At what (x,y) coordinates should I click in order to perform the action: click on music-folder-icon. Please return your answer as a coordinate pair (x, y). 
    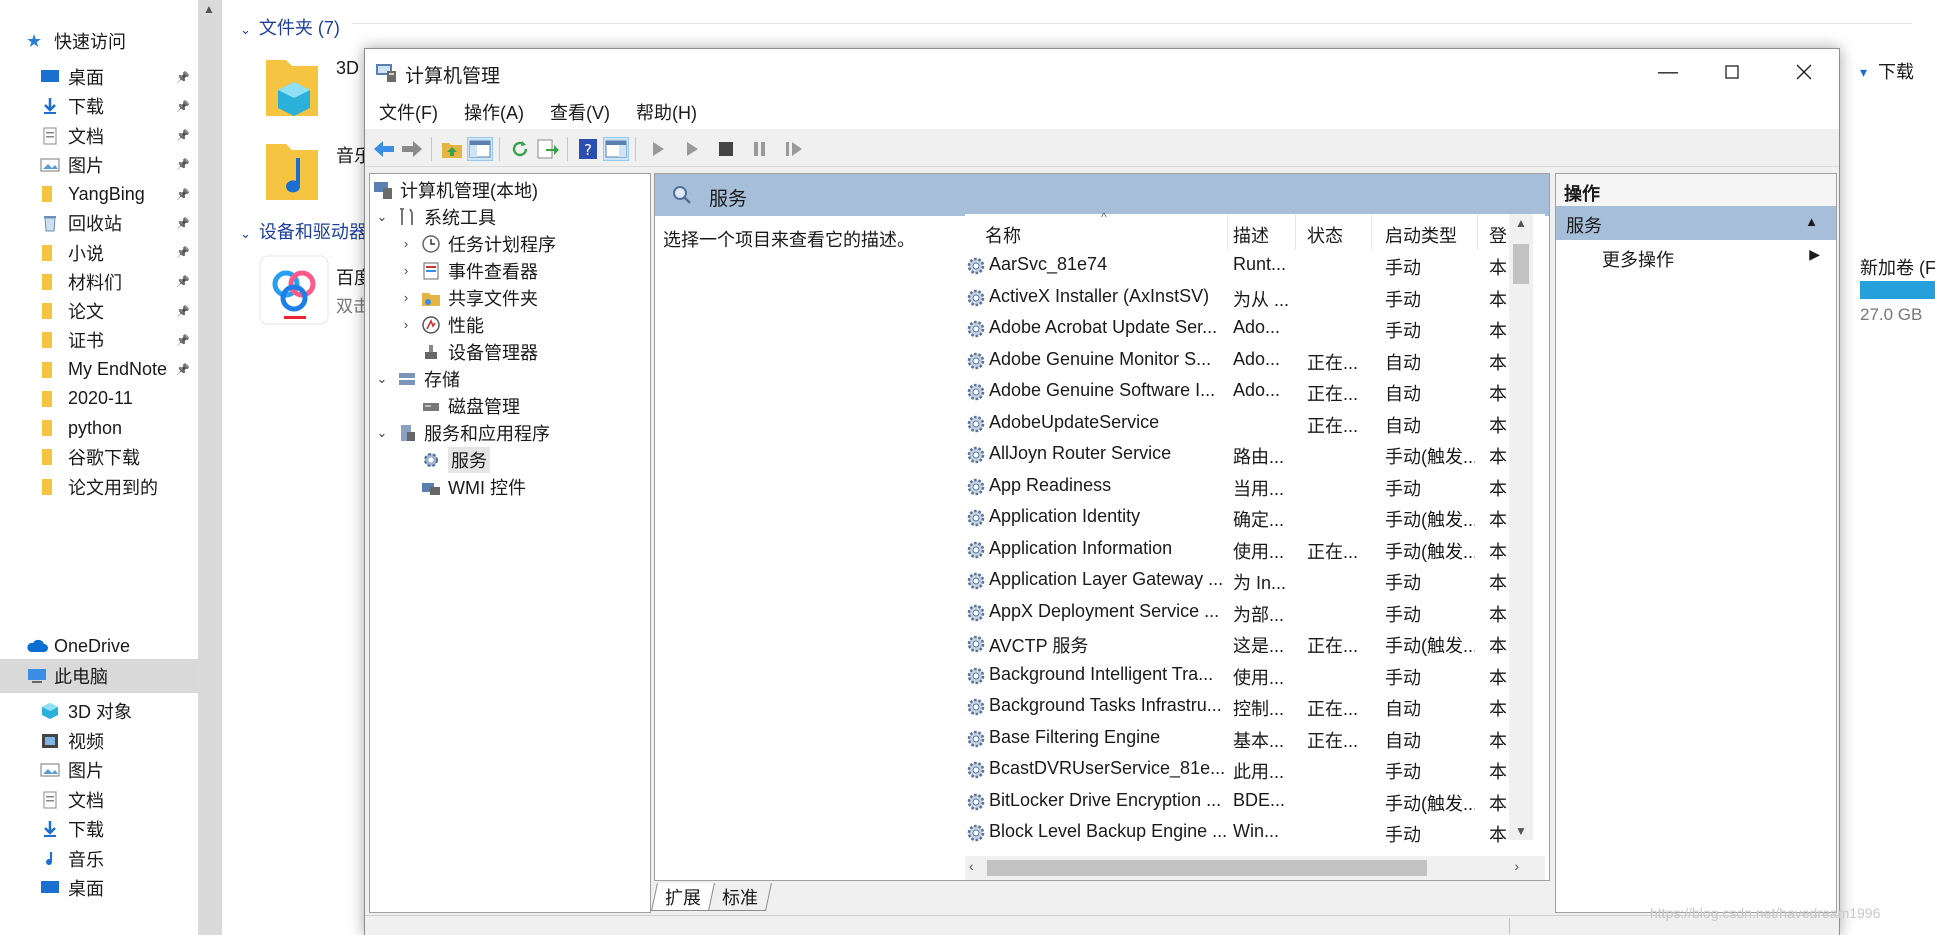
    Looking at the image, I should click on (292, 171).